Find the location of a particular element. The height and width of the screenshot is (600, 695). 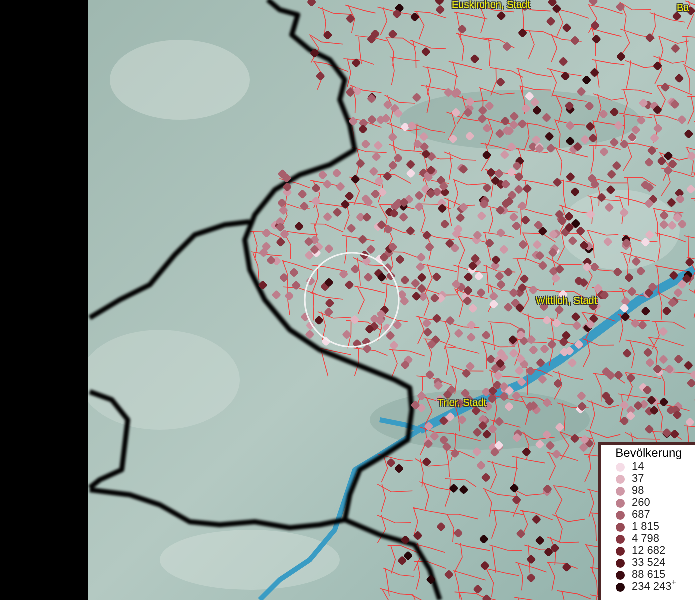

legend-label: 14 is located at coordinates (638, 467).